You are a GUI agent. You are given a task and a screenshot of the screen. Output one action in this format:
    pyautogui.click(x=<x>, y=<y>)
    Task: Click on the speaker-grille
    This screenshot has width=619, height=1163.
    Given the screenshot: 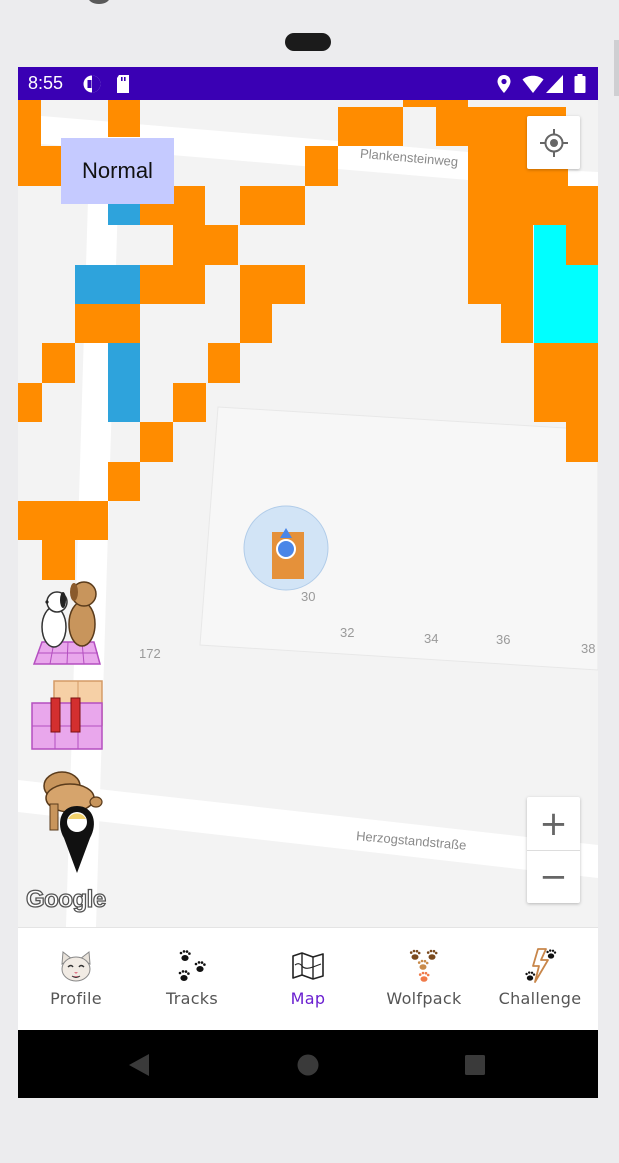 What is the action you would take?
    pyautogui.click(x=308, y=42)
    